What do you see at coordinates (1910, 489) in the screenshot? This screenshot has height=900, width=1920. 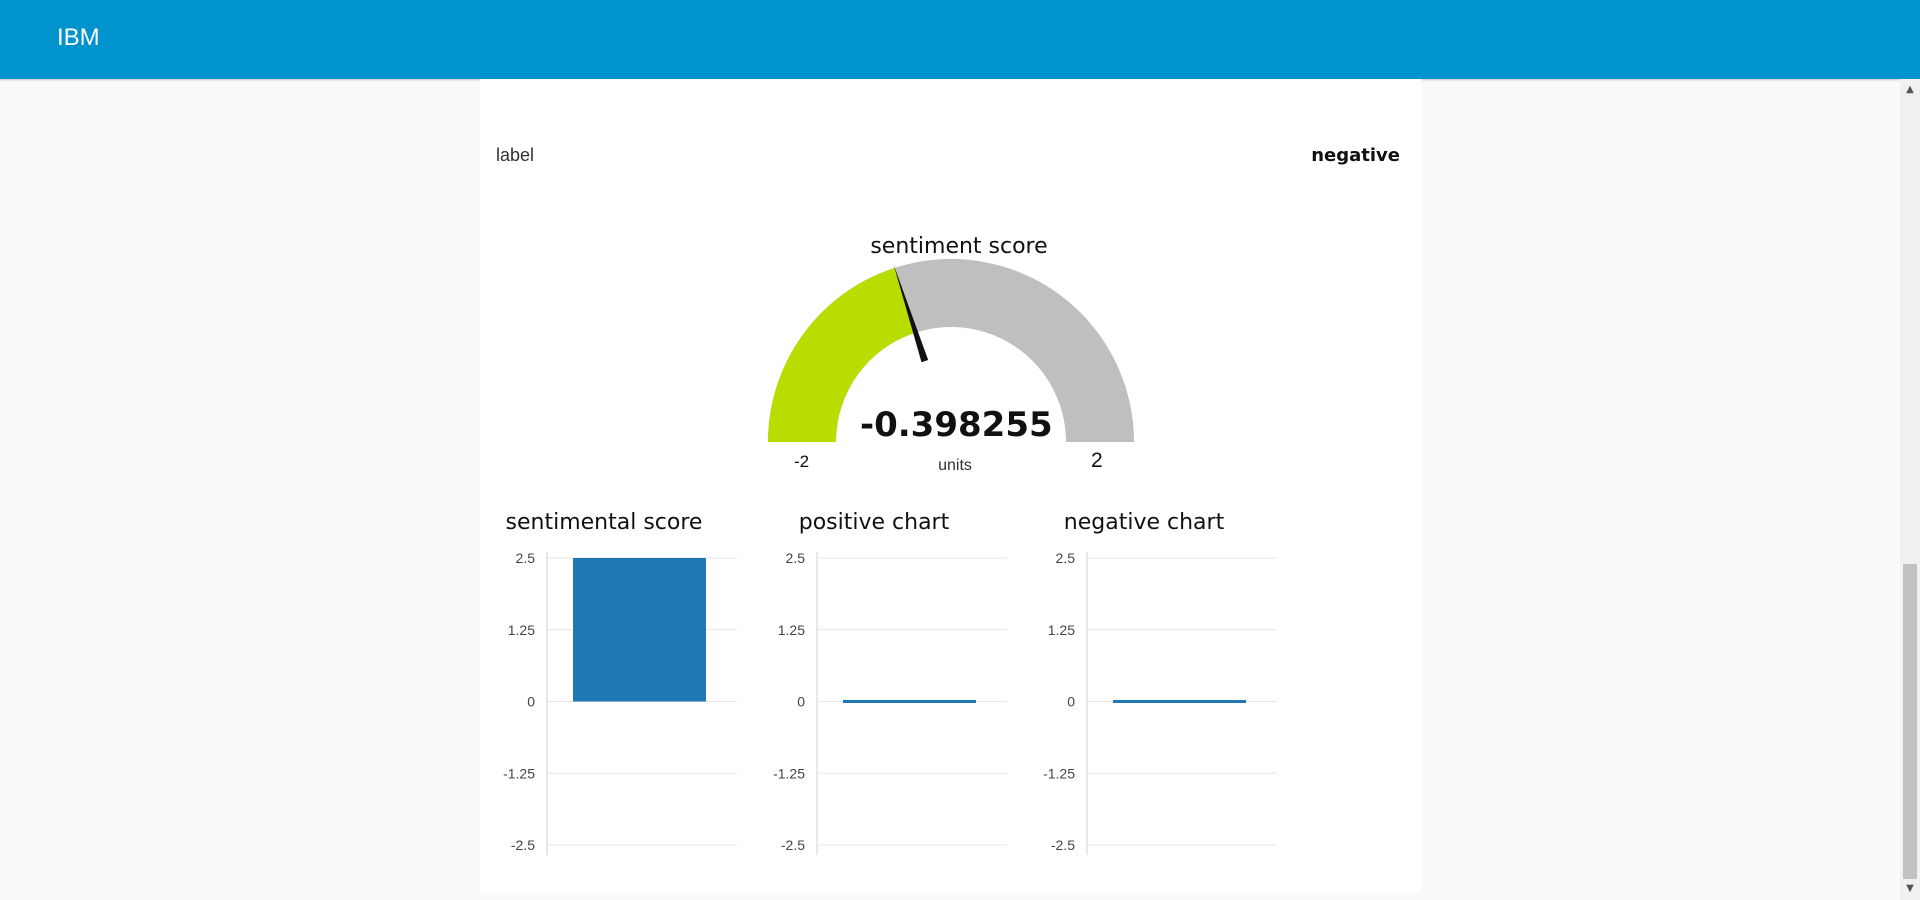 I see `scrollbar: ▲ ▼` at bounding box center [1910, 489].